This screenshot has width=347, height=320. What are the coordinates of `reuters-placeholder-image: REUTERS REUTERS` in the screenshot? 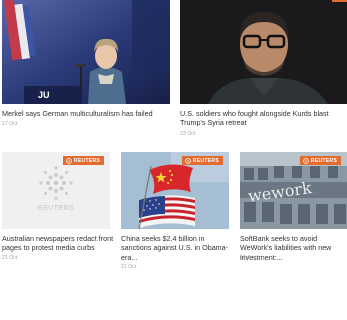 It's located at (56, 190).